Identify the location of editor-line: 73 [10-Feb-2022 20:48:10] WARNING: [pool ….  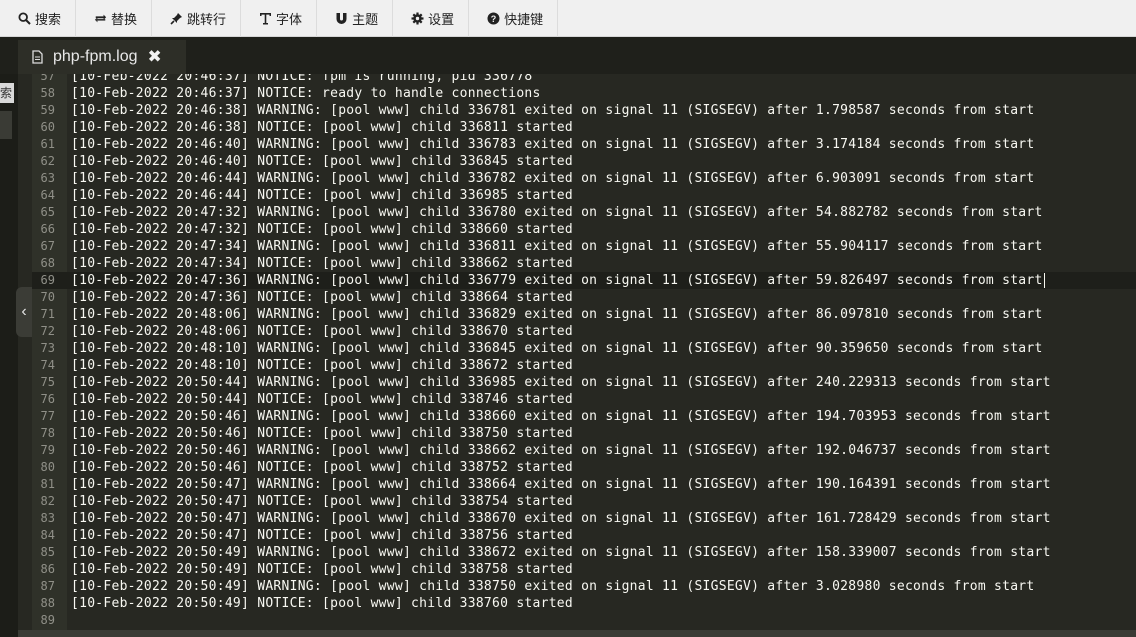
(584, 348).